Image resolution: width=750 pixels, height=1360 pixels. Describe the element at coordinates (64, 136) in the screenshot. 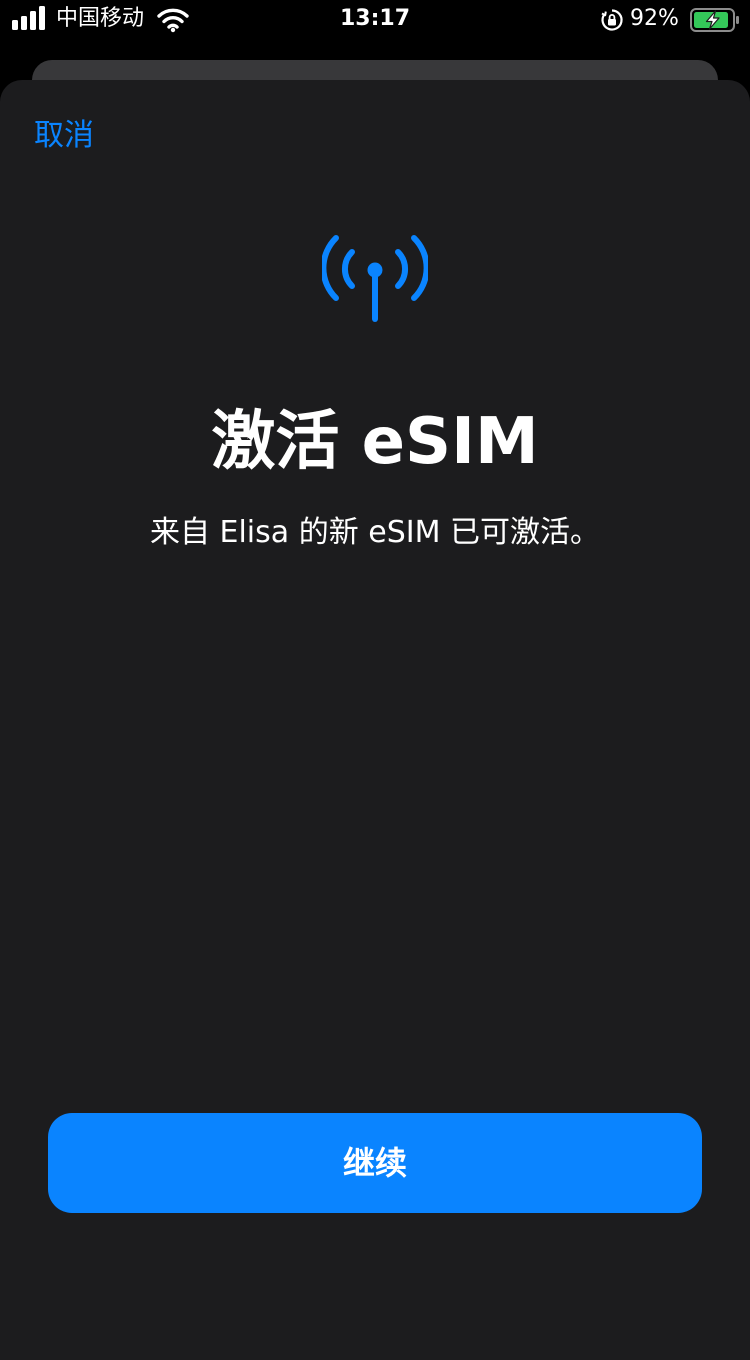

I see `cancel-button: 取消` at that location.